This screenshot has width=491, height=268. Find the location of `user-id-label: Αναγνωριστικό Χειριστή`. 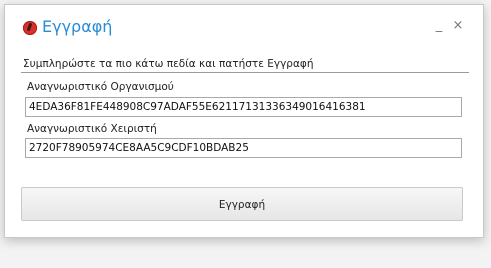

user-id-label: Αναγνωριστικό Χειριστή is located at coordinates (92, 129).